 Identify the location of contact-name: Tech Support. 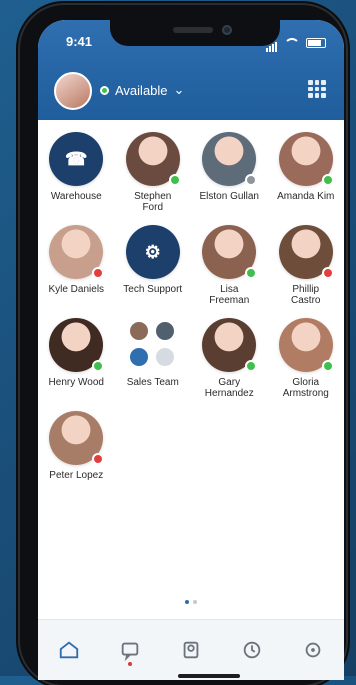
(153, 289).